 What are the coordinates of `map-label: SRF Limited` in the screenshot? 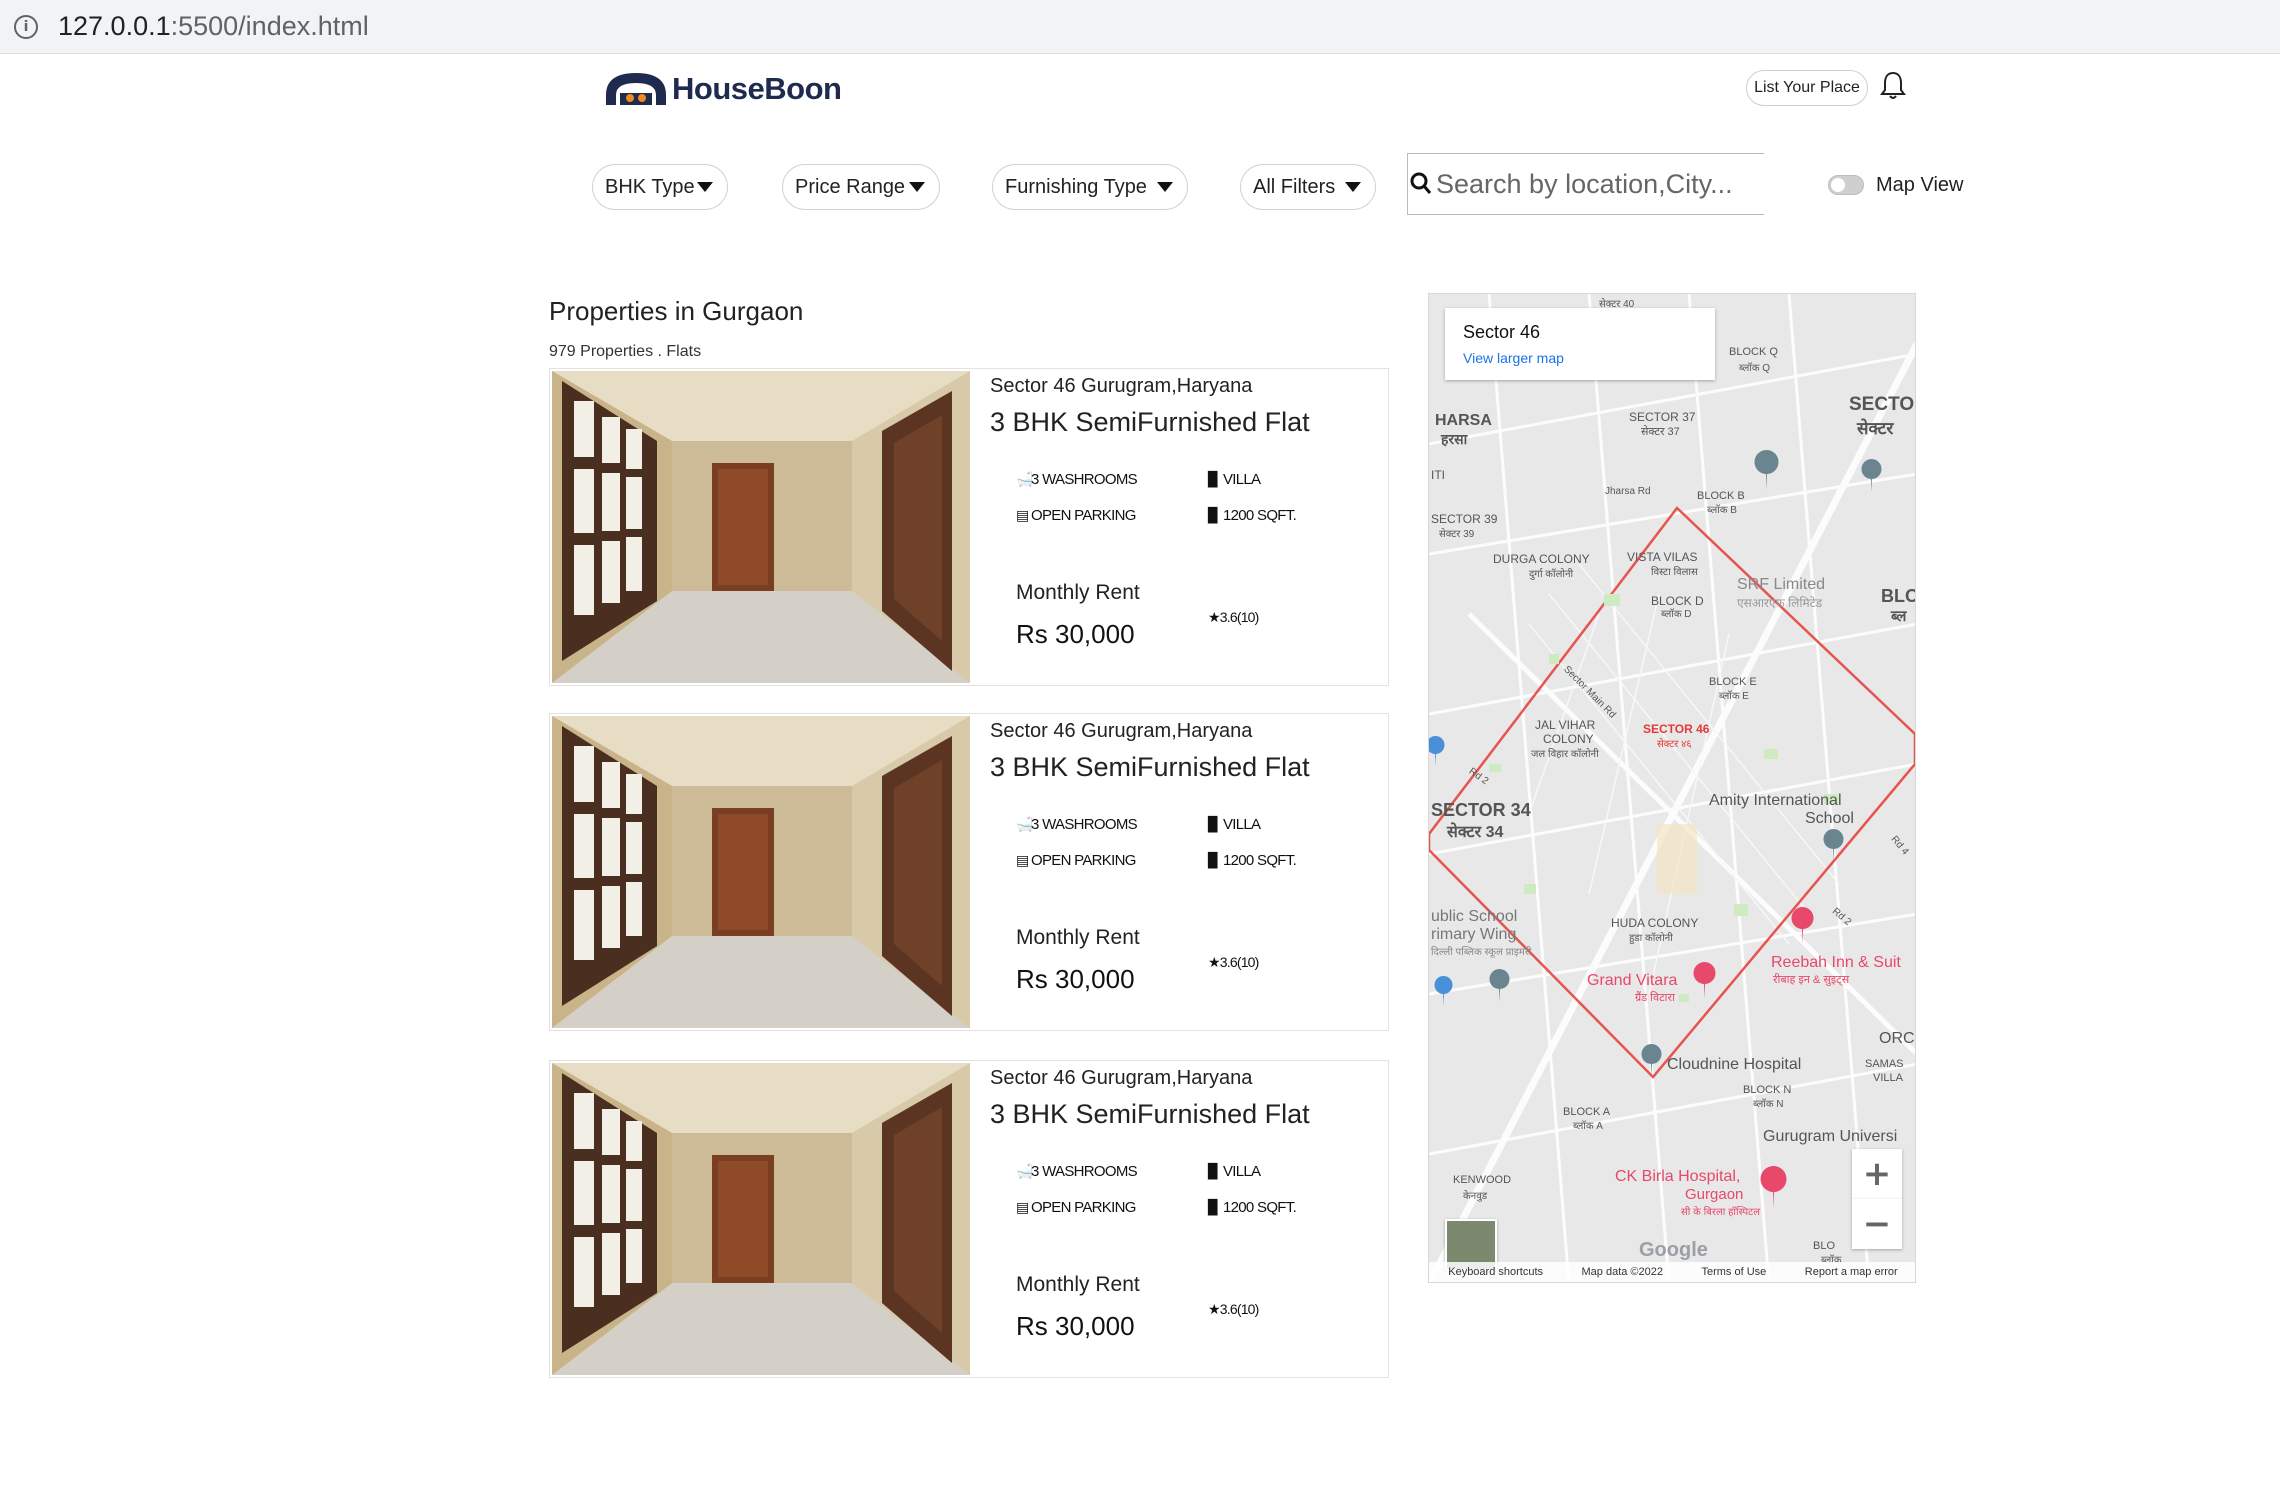 It's located at (1781, 584).